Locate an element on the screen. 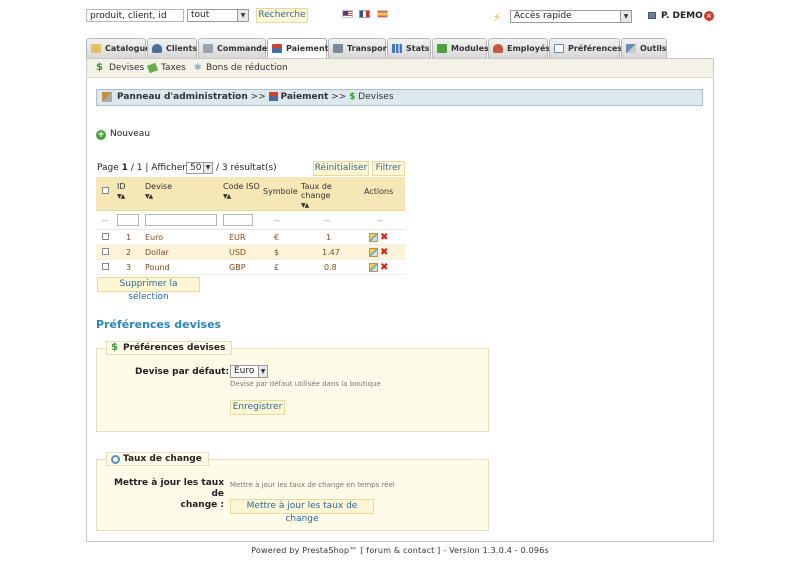 The height and width of the screenshot is (576, 800). breadcrumb-current: Devises is located at coordinates (376, 97).